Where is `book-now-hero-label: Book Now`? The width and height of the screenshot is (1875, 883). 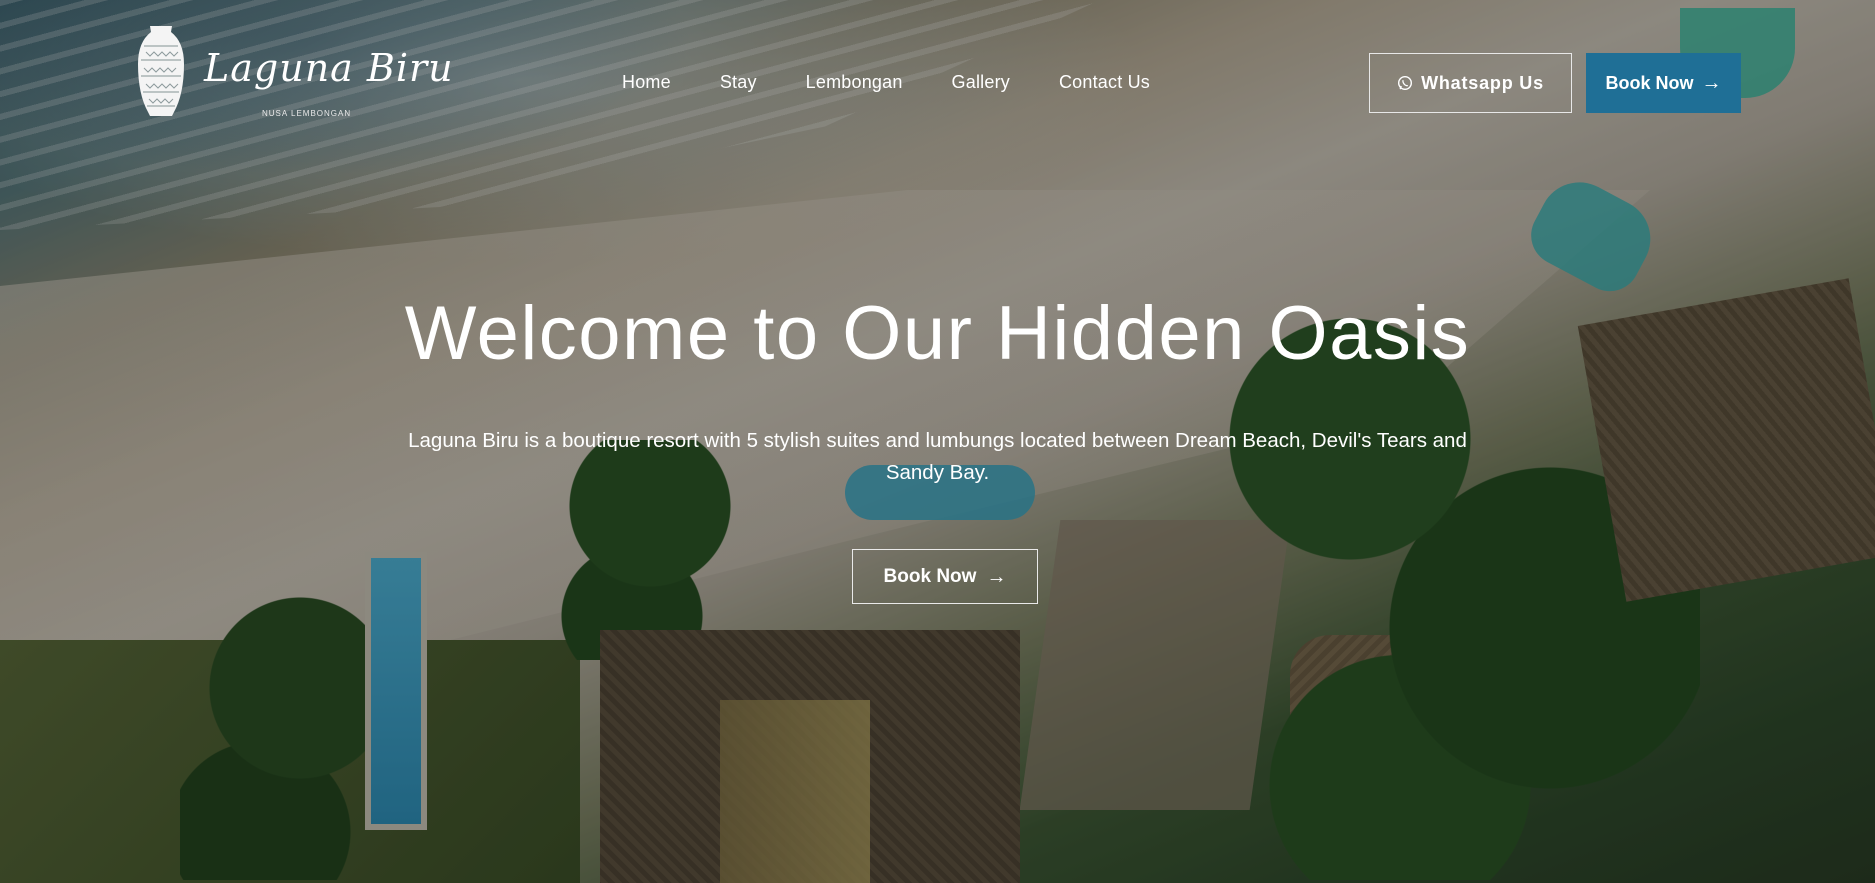
book-now-hero-label: Book Now is located at coordinates (930, 576).